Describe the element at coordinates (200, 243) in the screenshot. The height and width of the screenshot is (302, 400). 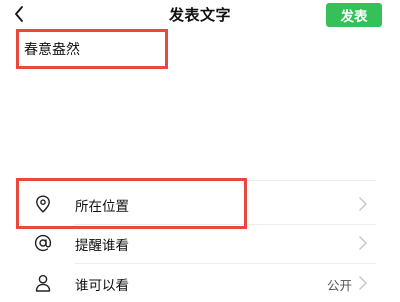
I see `option-row-remind: 提醒谁看` at that location.